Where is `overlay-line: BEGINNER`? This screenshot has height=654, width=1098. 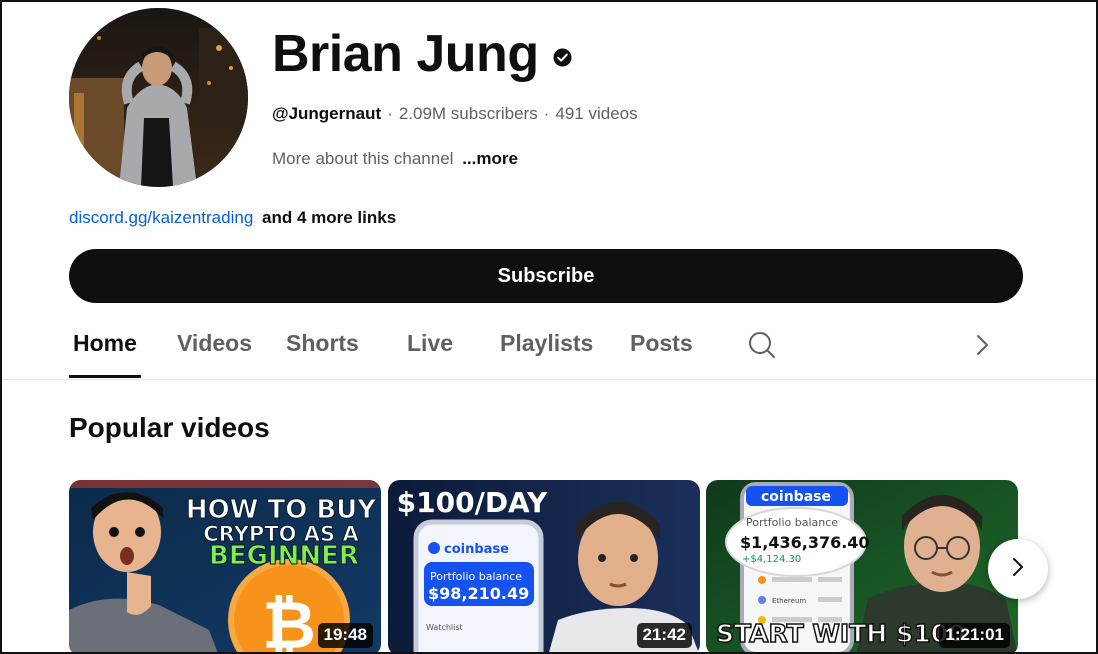 overlay-line: BEGINNER is located at coordinates (284, 556).